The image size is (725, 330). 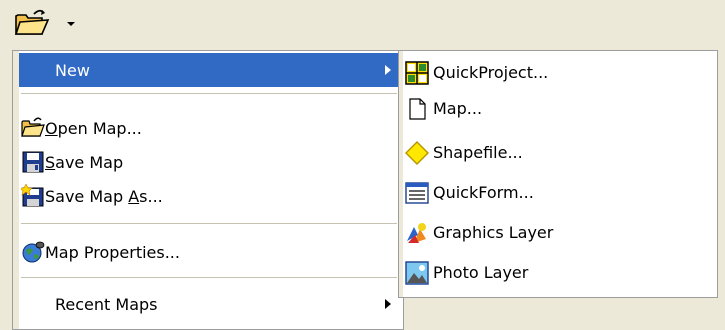 I want to click on yellow-diamond-icon, so click(x=417, y=153).